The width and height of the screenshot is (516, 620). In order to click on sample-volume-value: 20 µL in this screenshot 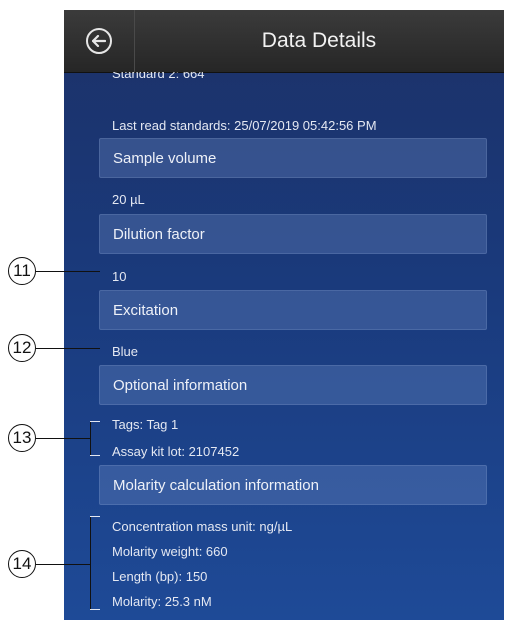, I will do `click(128, 199)`.